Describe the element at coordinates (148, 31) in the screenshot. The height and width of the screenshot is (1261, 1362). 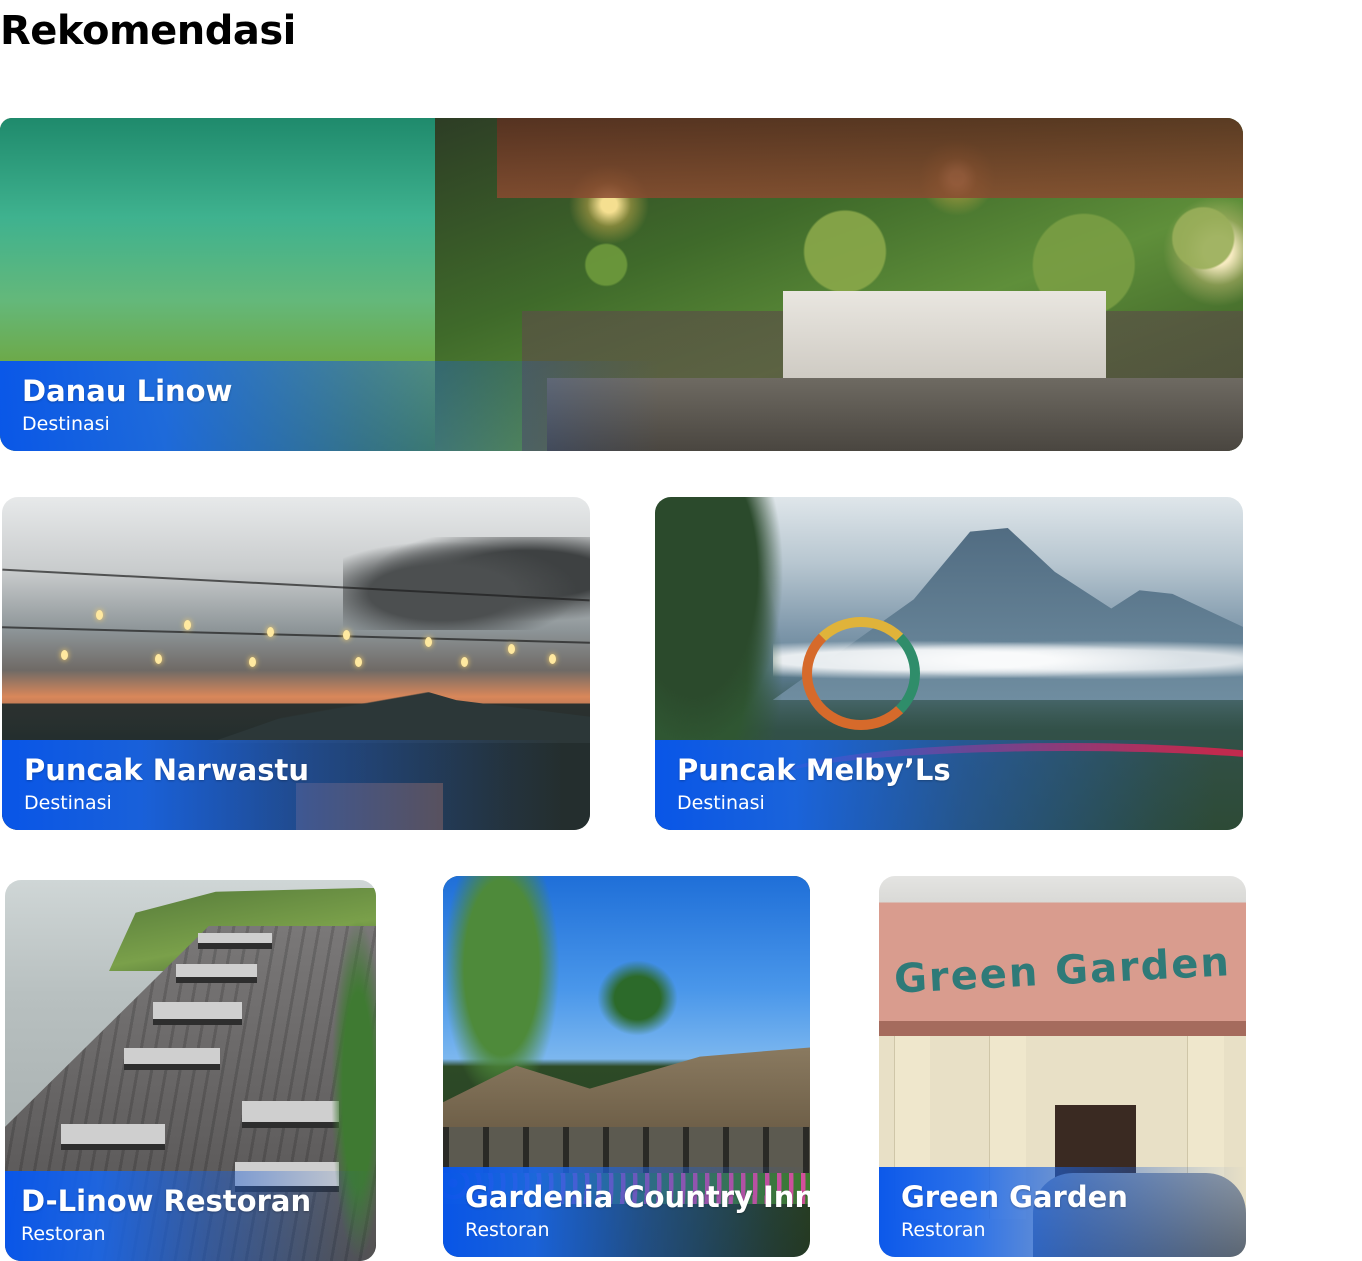
I see `page-title: Rekomendasi` at that location.